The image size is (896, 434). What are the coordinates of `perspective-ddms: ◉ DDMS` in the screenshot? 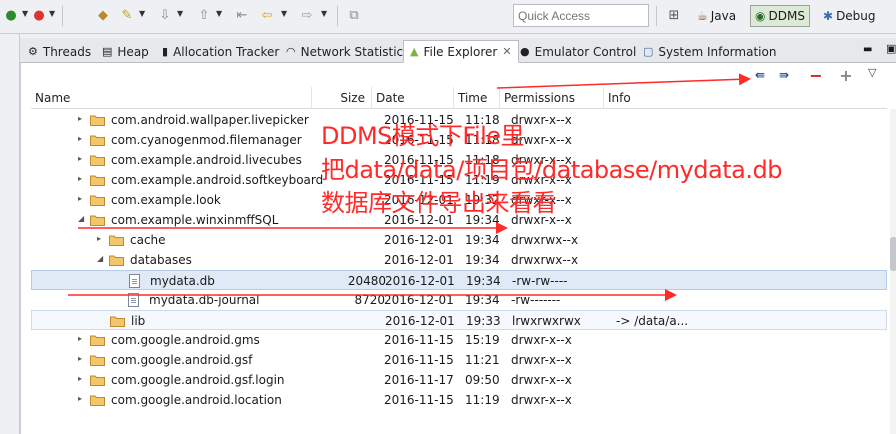 It's located at (780, 16).